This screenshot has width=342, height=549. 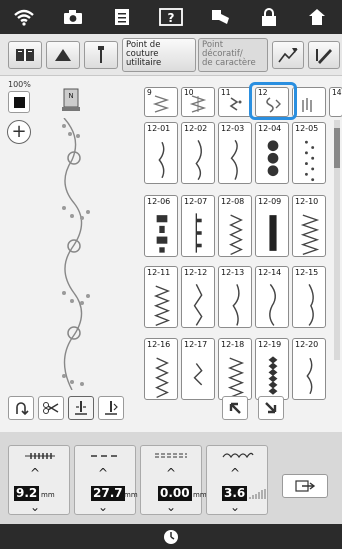 I want to click on book-icon, so click(x=25, y=55).